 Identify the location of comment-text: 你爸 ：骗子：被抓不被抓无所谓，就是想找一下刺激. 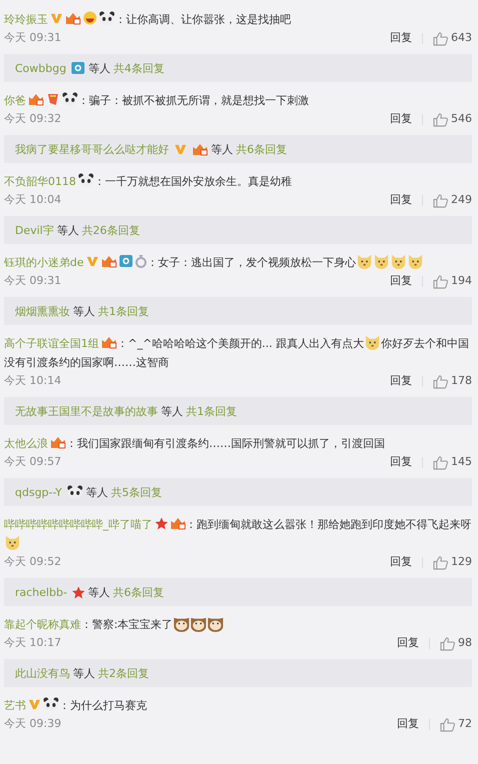
(157, 100).